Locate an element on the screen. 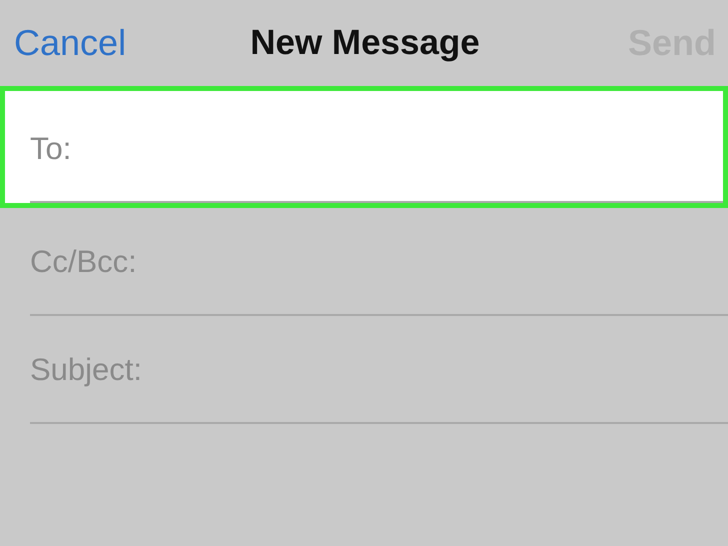  cancel-button: Cancel is located at coordinates (70, 43).